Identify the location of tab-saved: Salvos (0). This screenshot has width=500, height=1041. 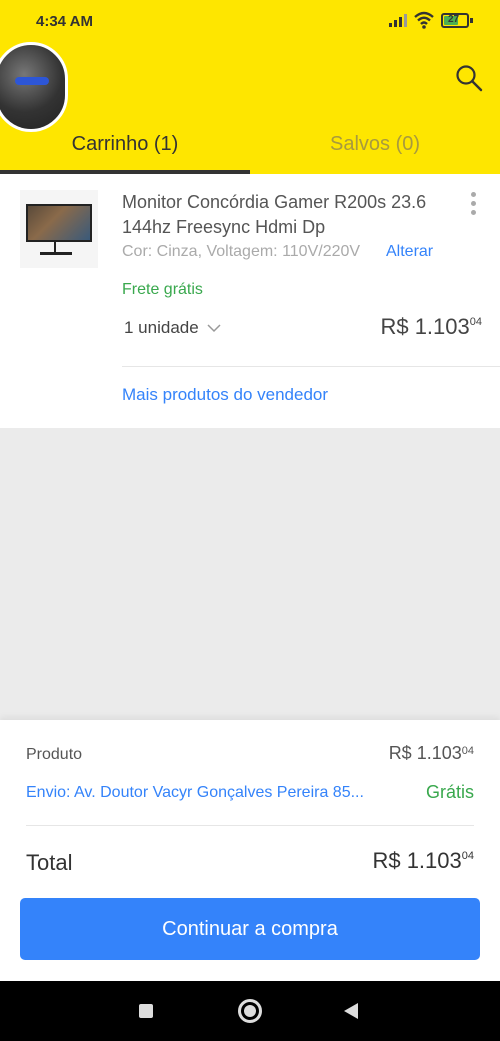
(375, 150).